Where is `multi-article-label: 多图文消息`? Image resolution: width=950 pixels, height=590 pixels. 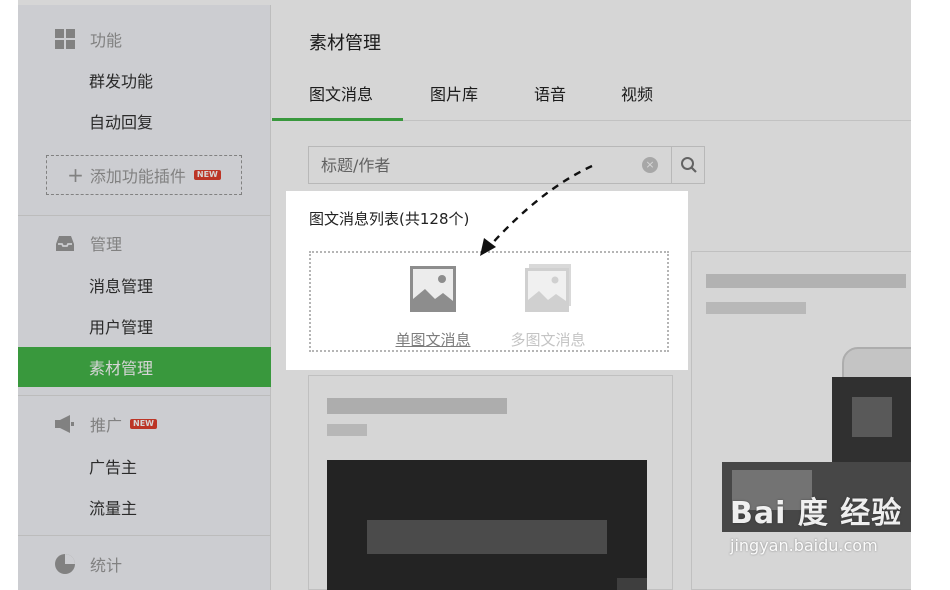 multi-article-label: 多图文消息 is located at coordinates (548, 340).